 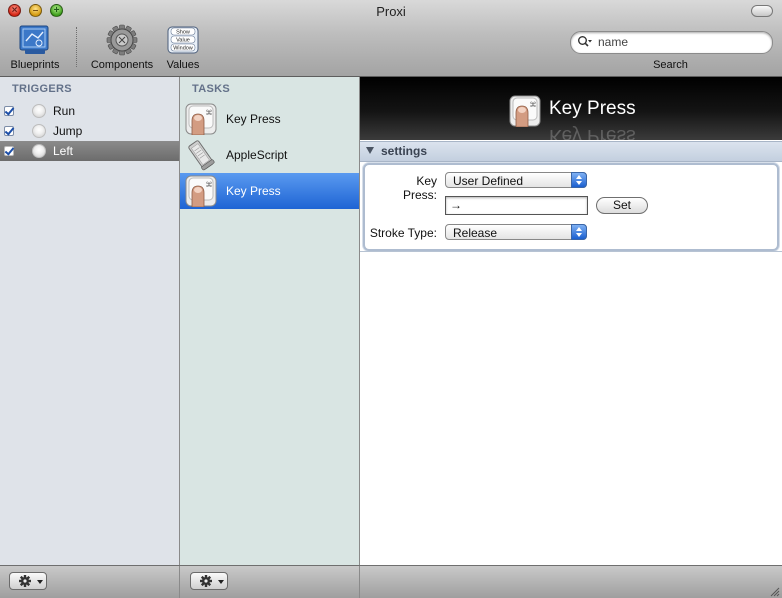 I want to click on trigger-checkbox-run, so click(x=9, y=111).